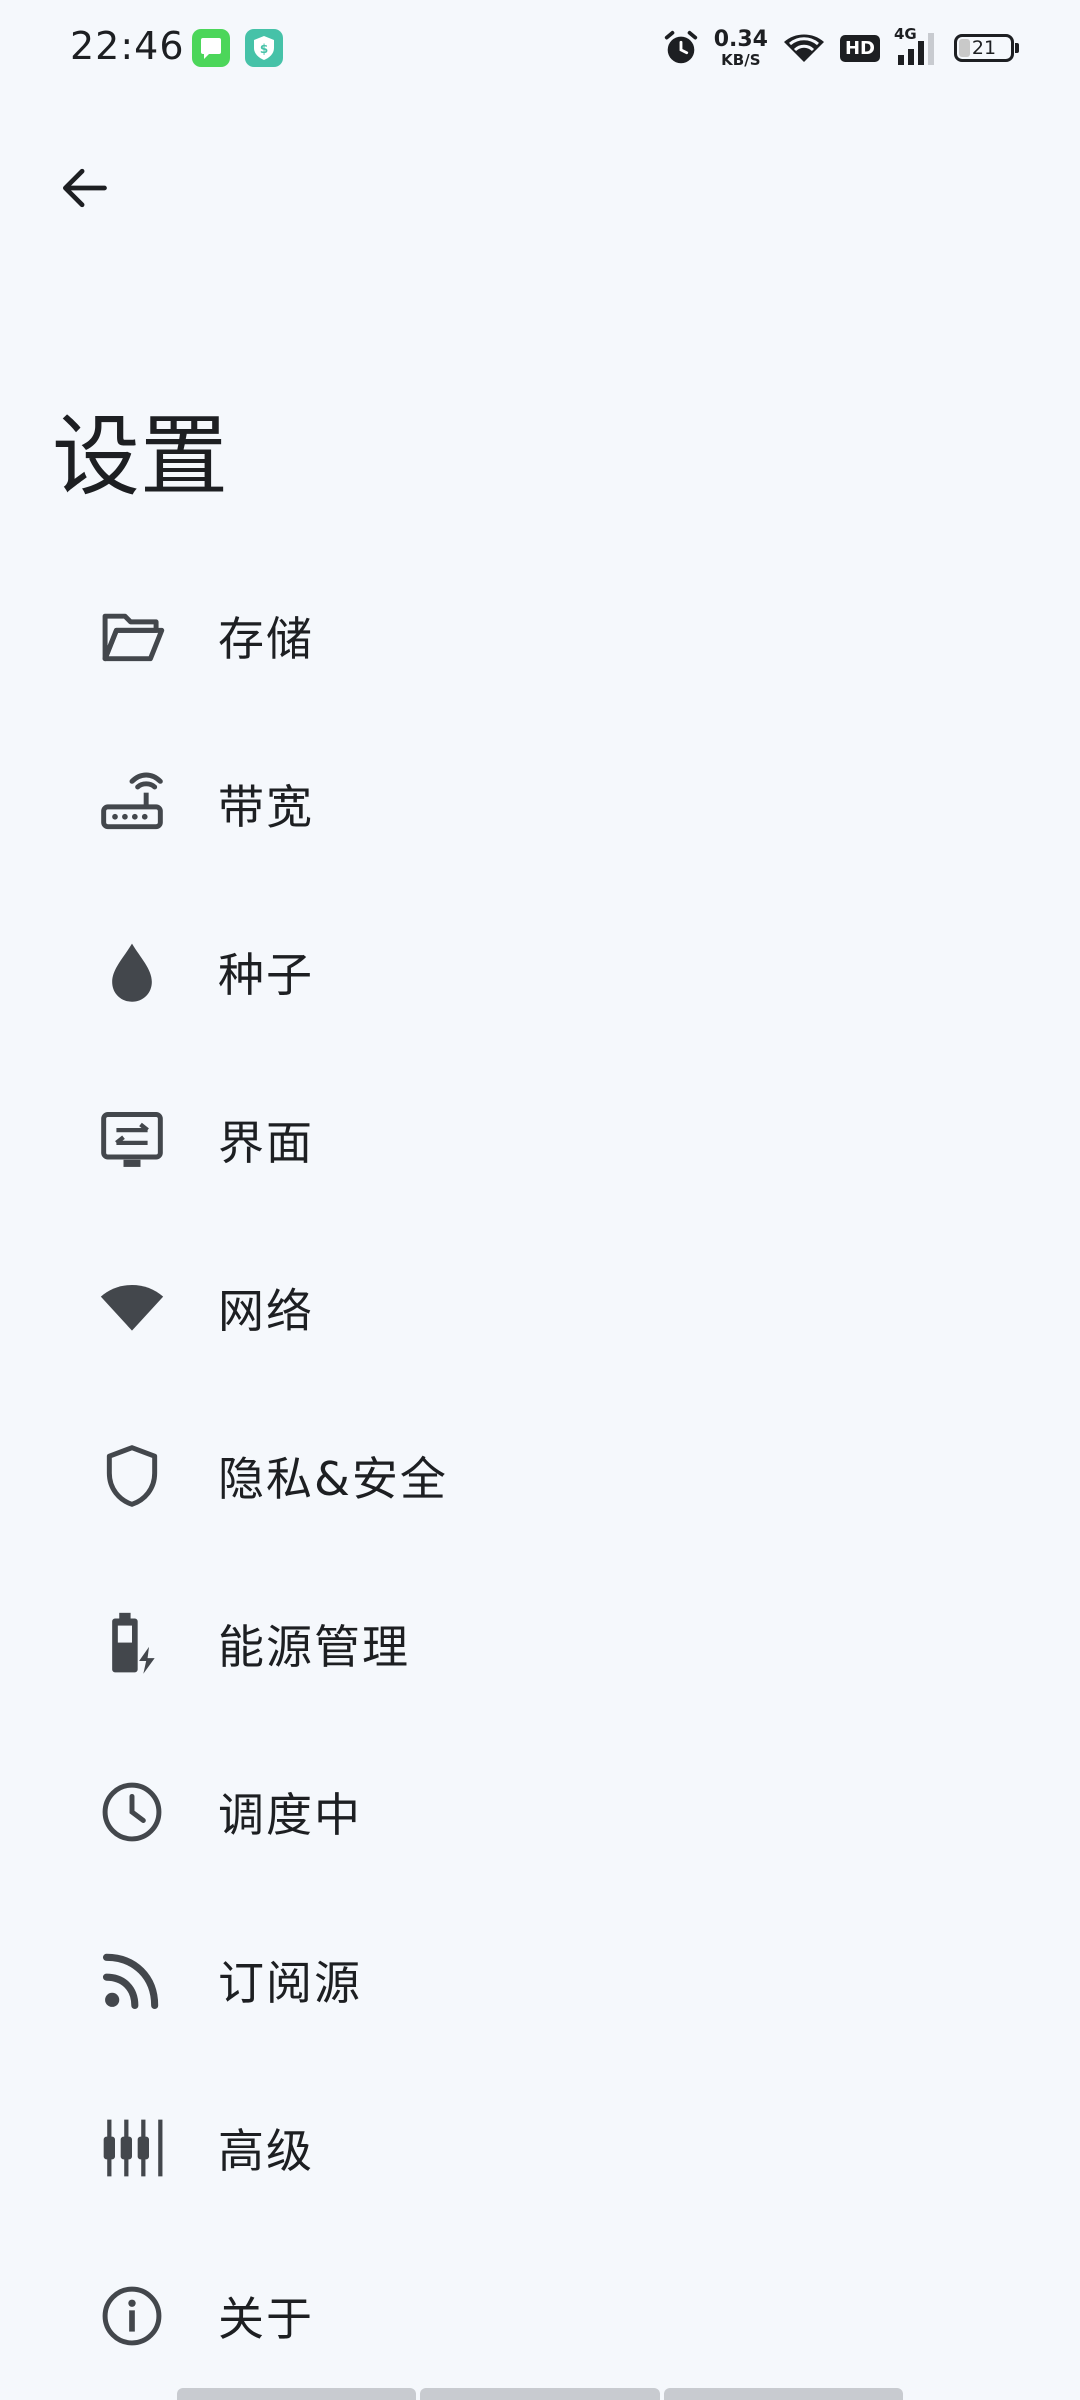 The image size is (1080, 2400). What do you see at coordinates (132, 2148) in the screenshot?
I see `tune-icon` at bounding box center [132, 2148].